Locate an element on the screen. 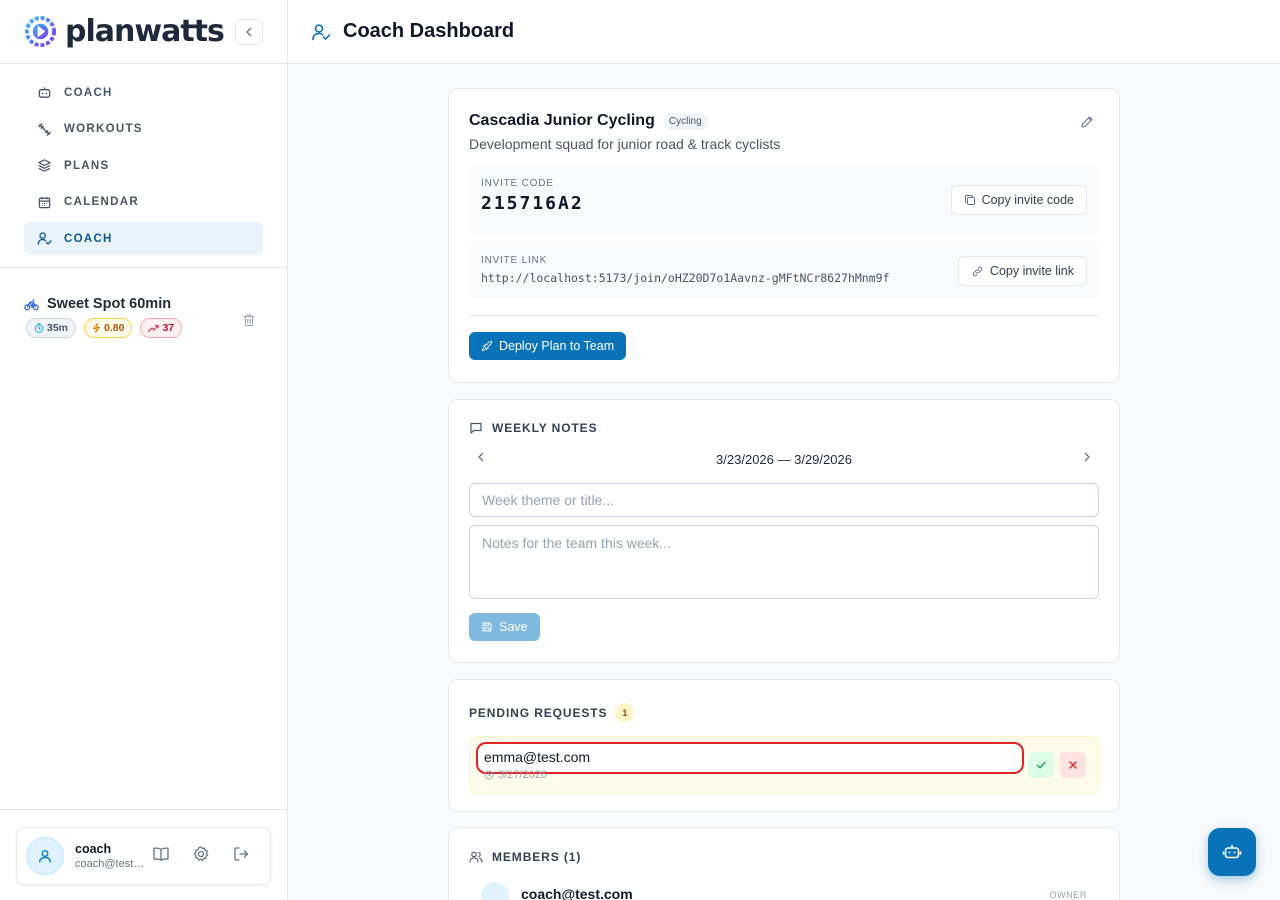 This screenshot has width=1280, height=900. user-icon is located at coordinates (45, 856).